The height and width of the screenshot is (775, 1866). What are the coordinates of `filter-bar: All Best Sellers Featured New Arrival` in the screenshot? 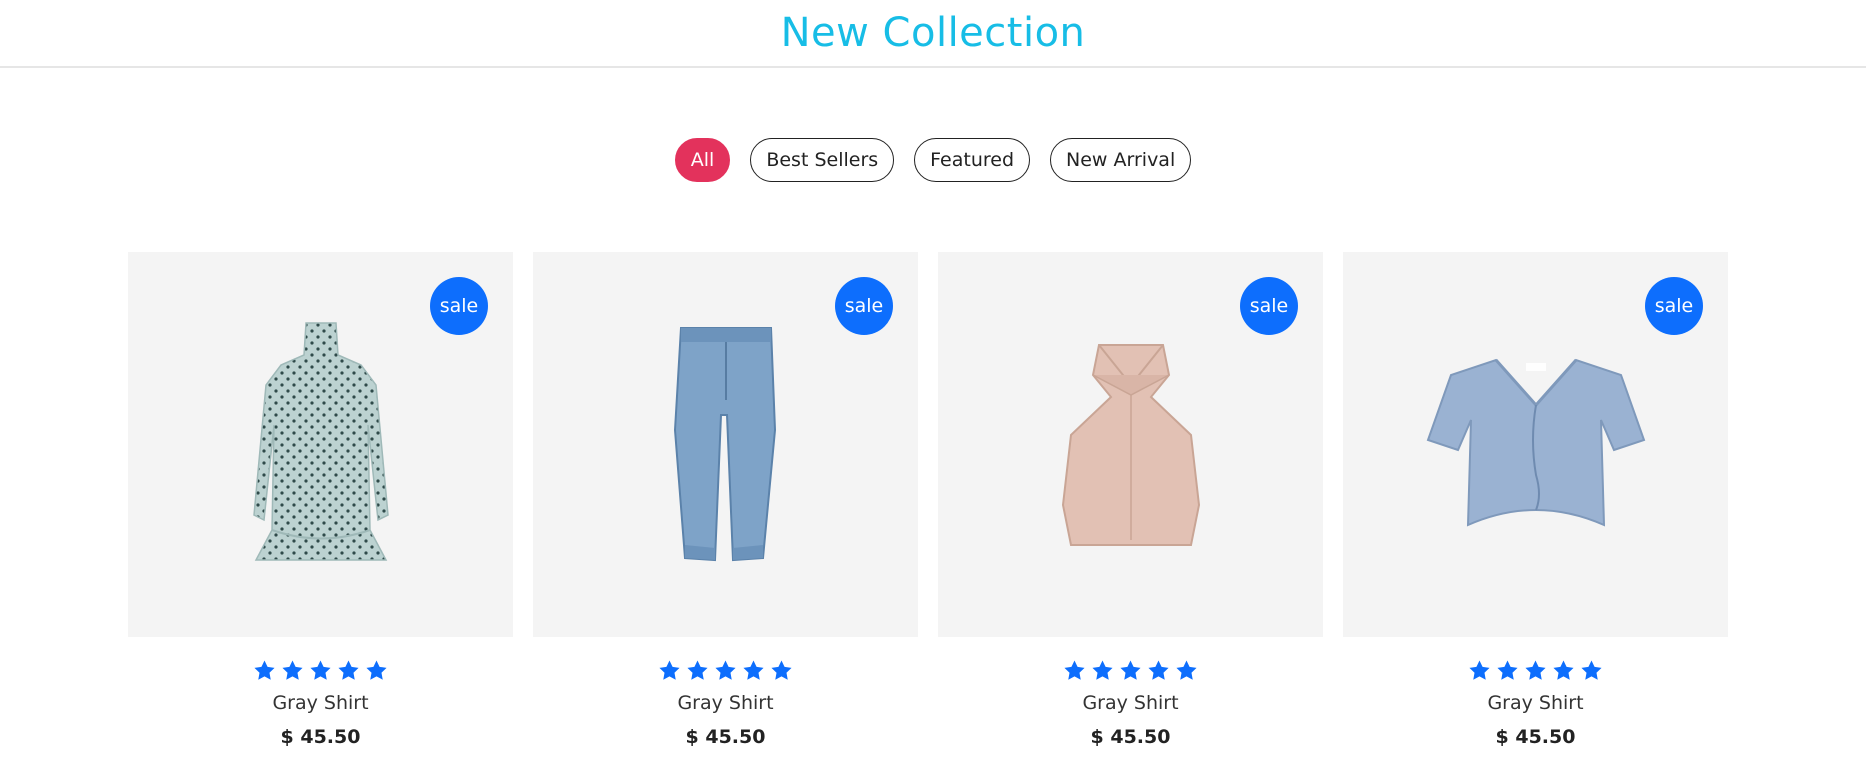 It's located at (933, 160).